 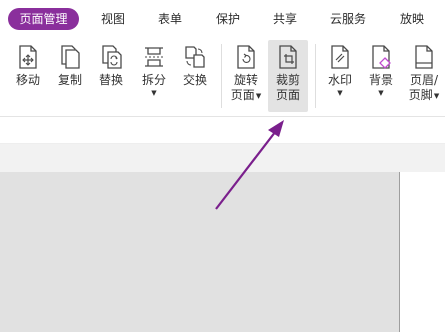 I want to click on crop-page-label-line1: 裁剪, so click(x=287, y=80).